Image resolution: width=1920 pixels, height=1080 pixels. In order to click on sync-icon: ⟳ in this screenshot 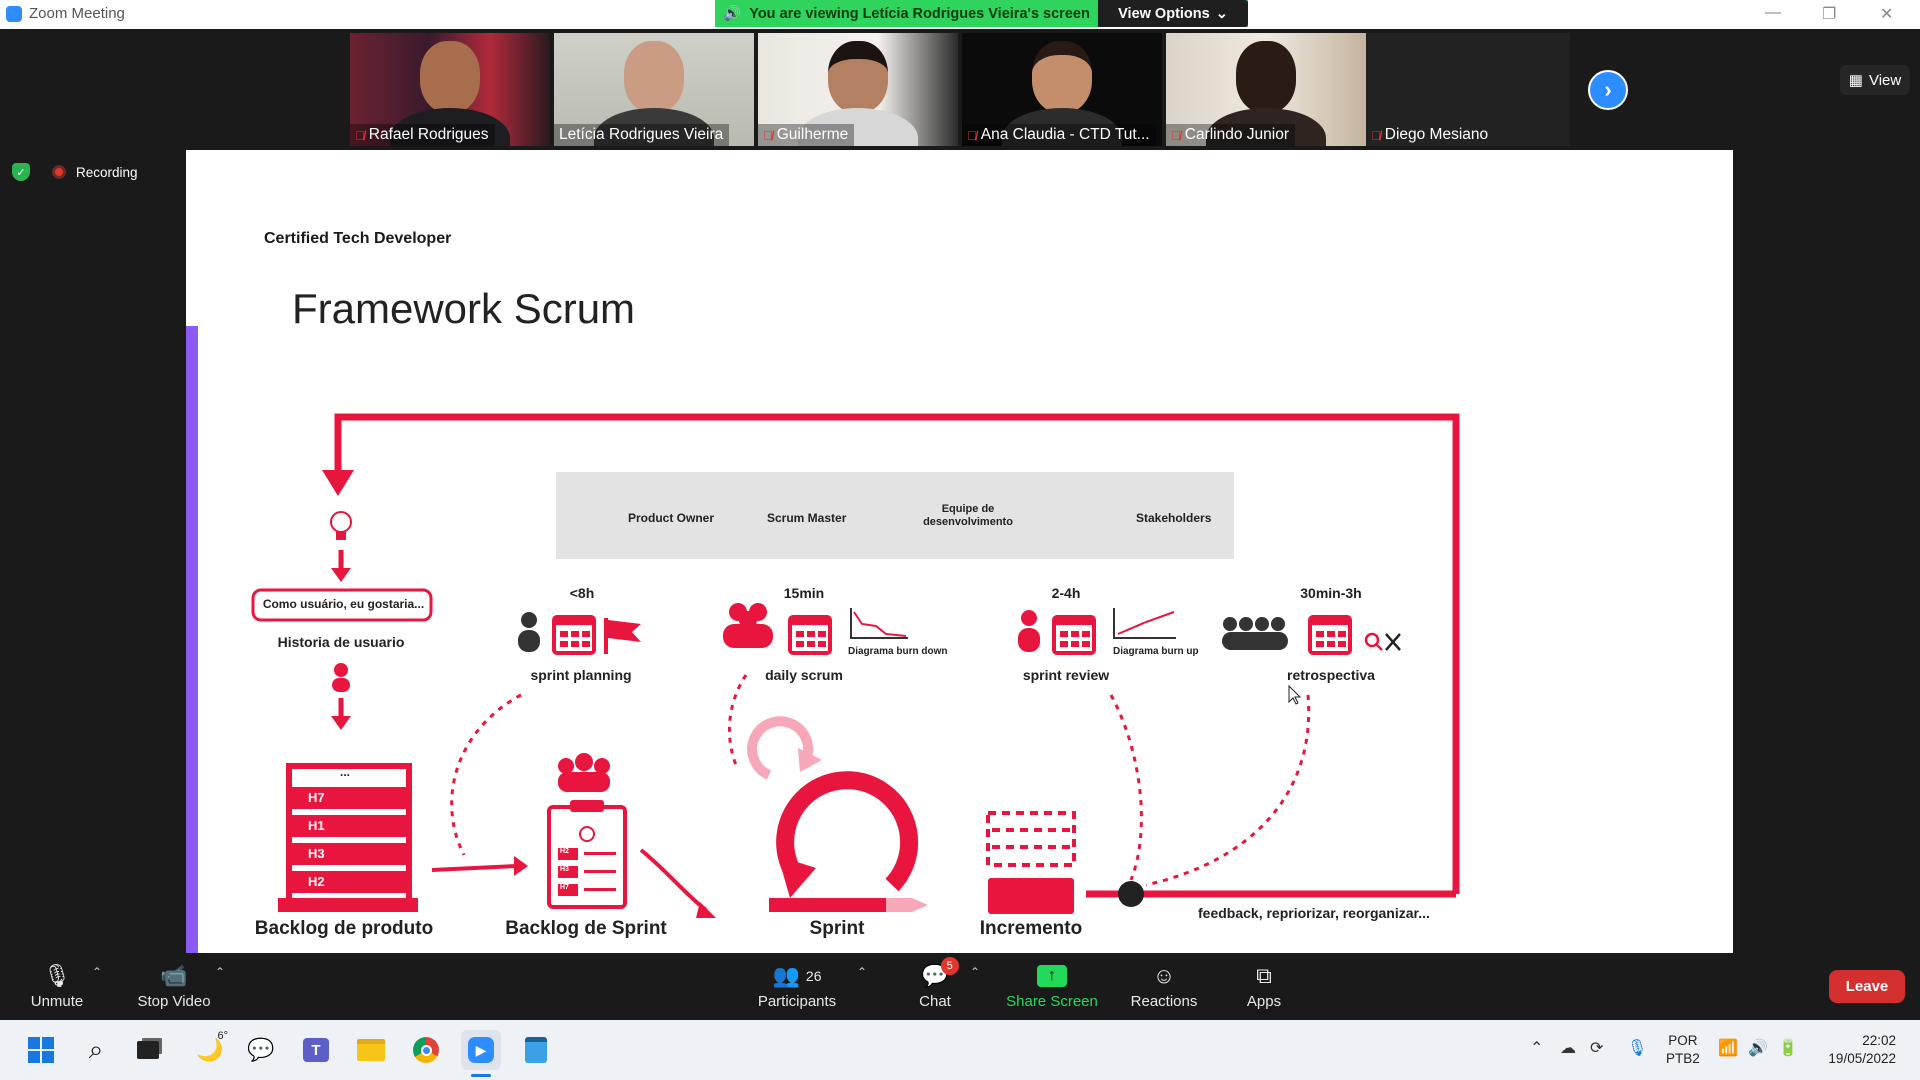, I will do `click(1596, 1048)`.